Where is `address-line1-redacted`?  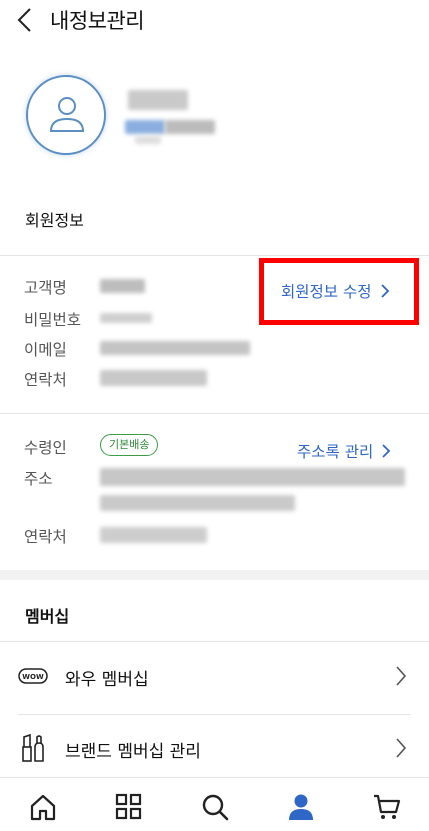 address-line1-redacted is located at coordinates (252, 477).